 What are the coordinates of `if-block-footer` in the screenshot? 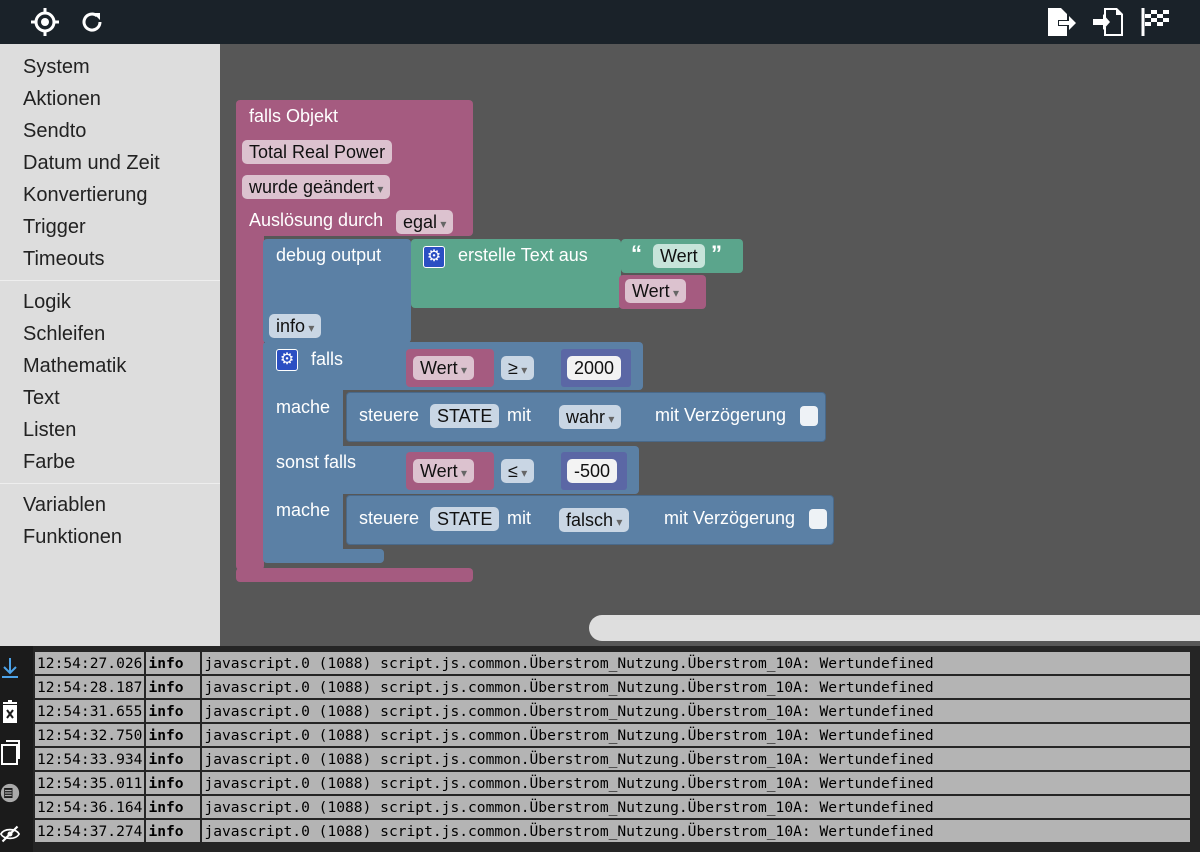 It's located at (323, 556).